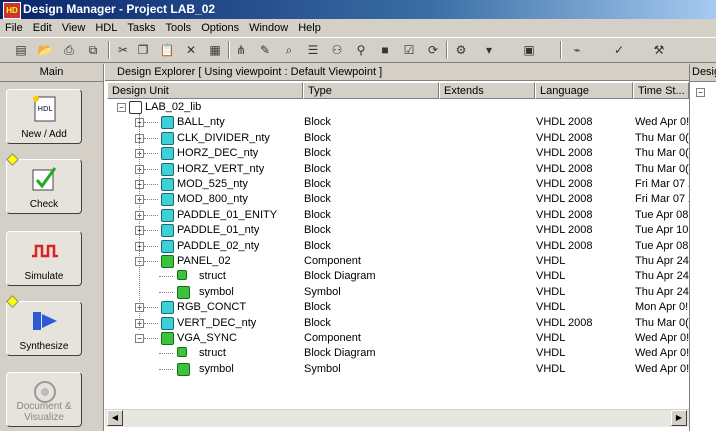  Describe the element at coordinates (529, 50) in the screenshot. I see `generate-icon: ▣` at that location.